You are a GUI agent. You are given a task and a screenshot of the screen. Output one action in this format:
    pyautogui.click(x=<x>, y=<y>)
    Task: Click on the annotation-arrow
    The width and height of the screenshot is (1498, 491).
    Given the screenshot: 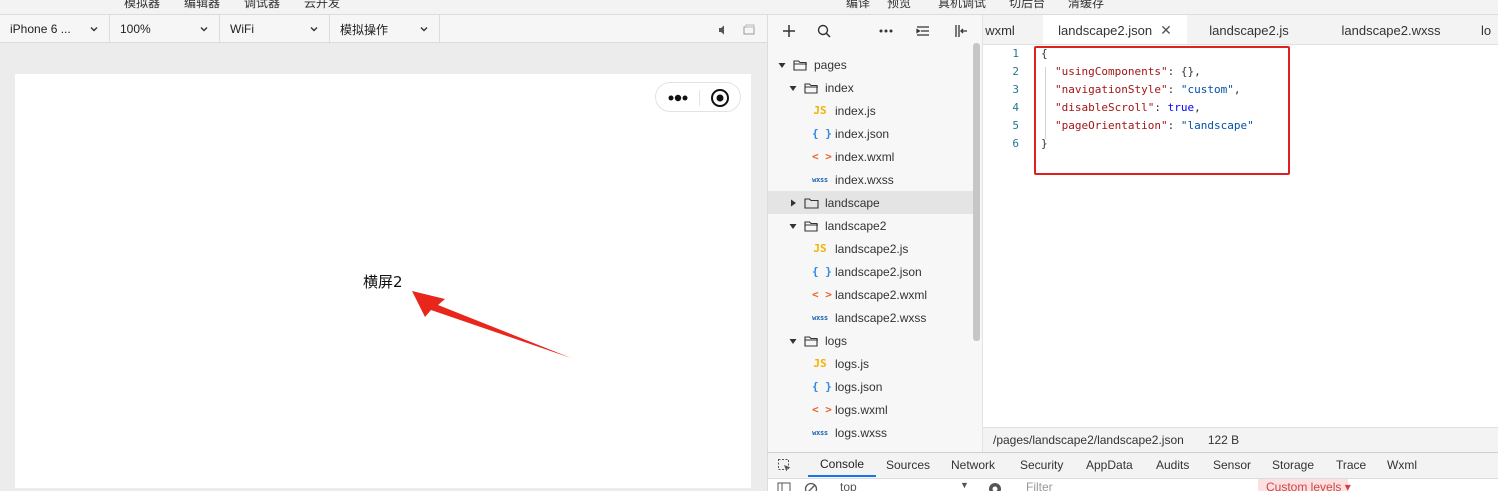 What is the action you would take?
    pyautogui.click(x=491, y=324)
    